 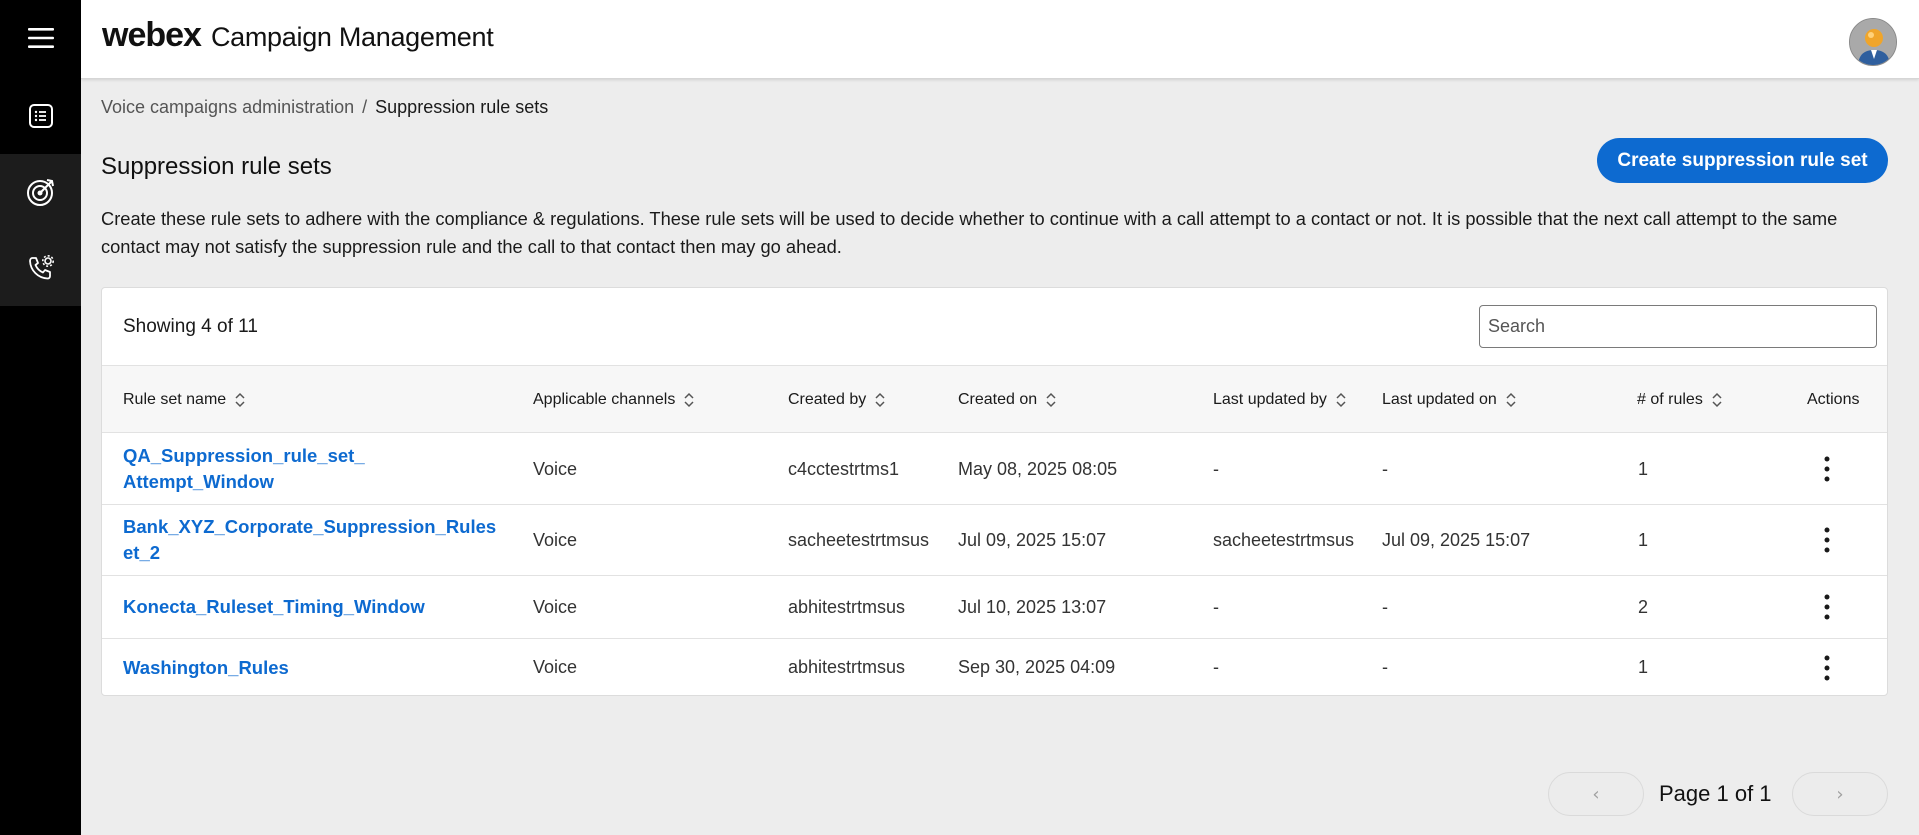 I want to click on column-header-label: Last updated by, so click(x=1270, y=399).